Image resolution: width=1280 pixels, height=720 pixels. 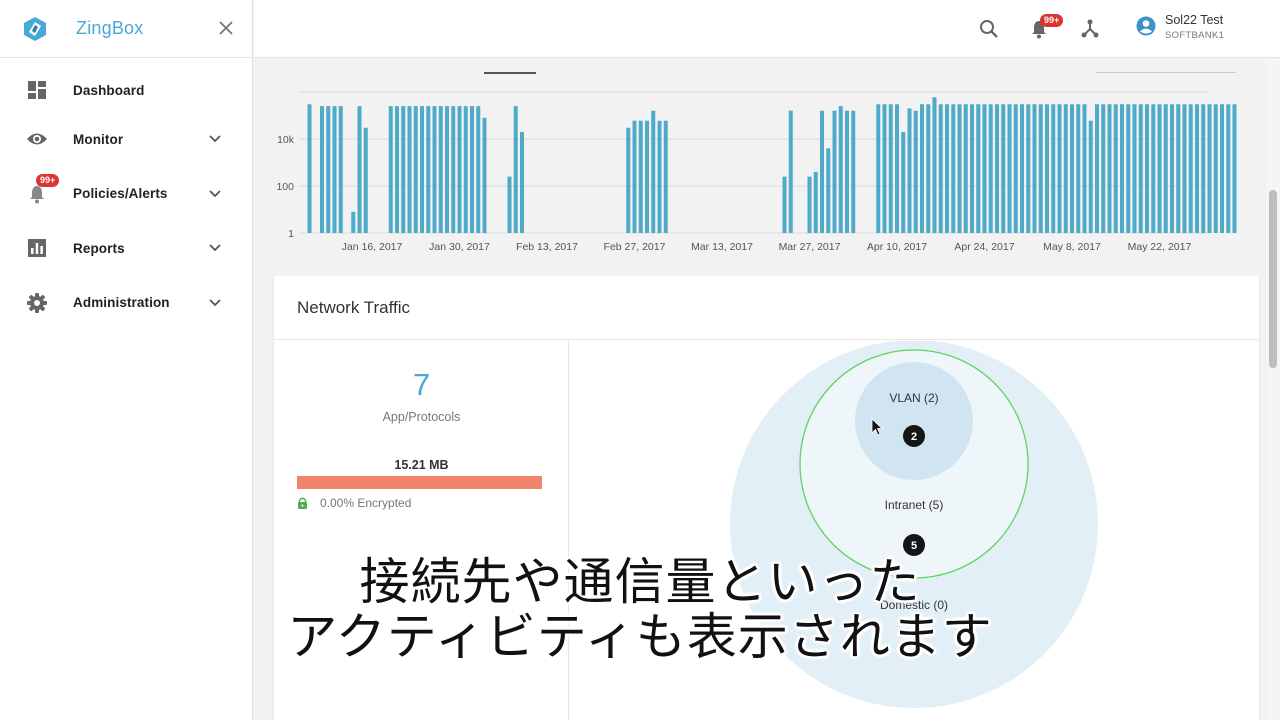 What do you see at coordinates (126, 139) in the screenshot?
I see `sidebar-item-monitor: Monitor` at bounding box center [126, 139].